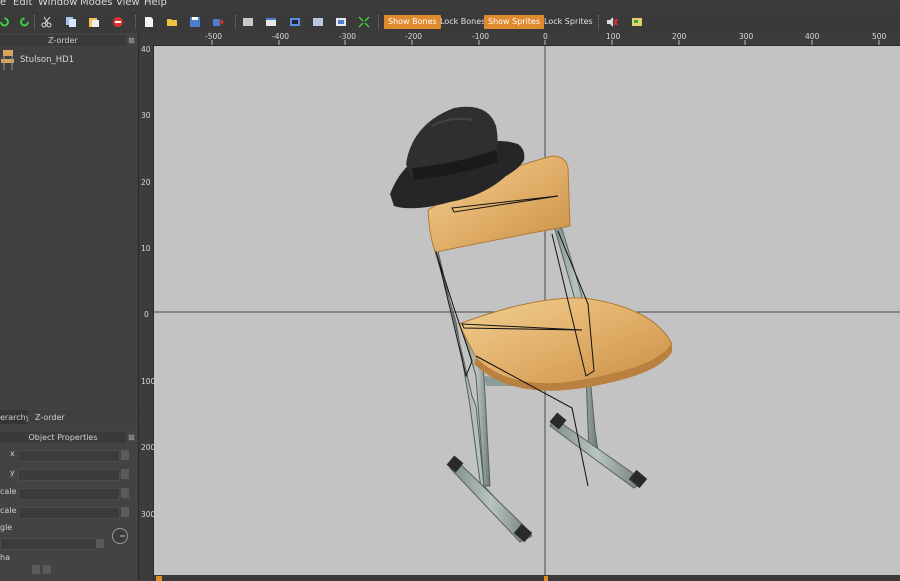  Describe the element at coordinates (128, 4) in the screenshot. I see `menu-view: View` at that location.